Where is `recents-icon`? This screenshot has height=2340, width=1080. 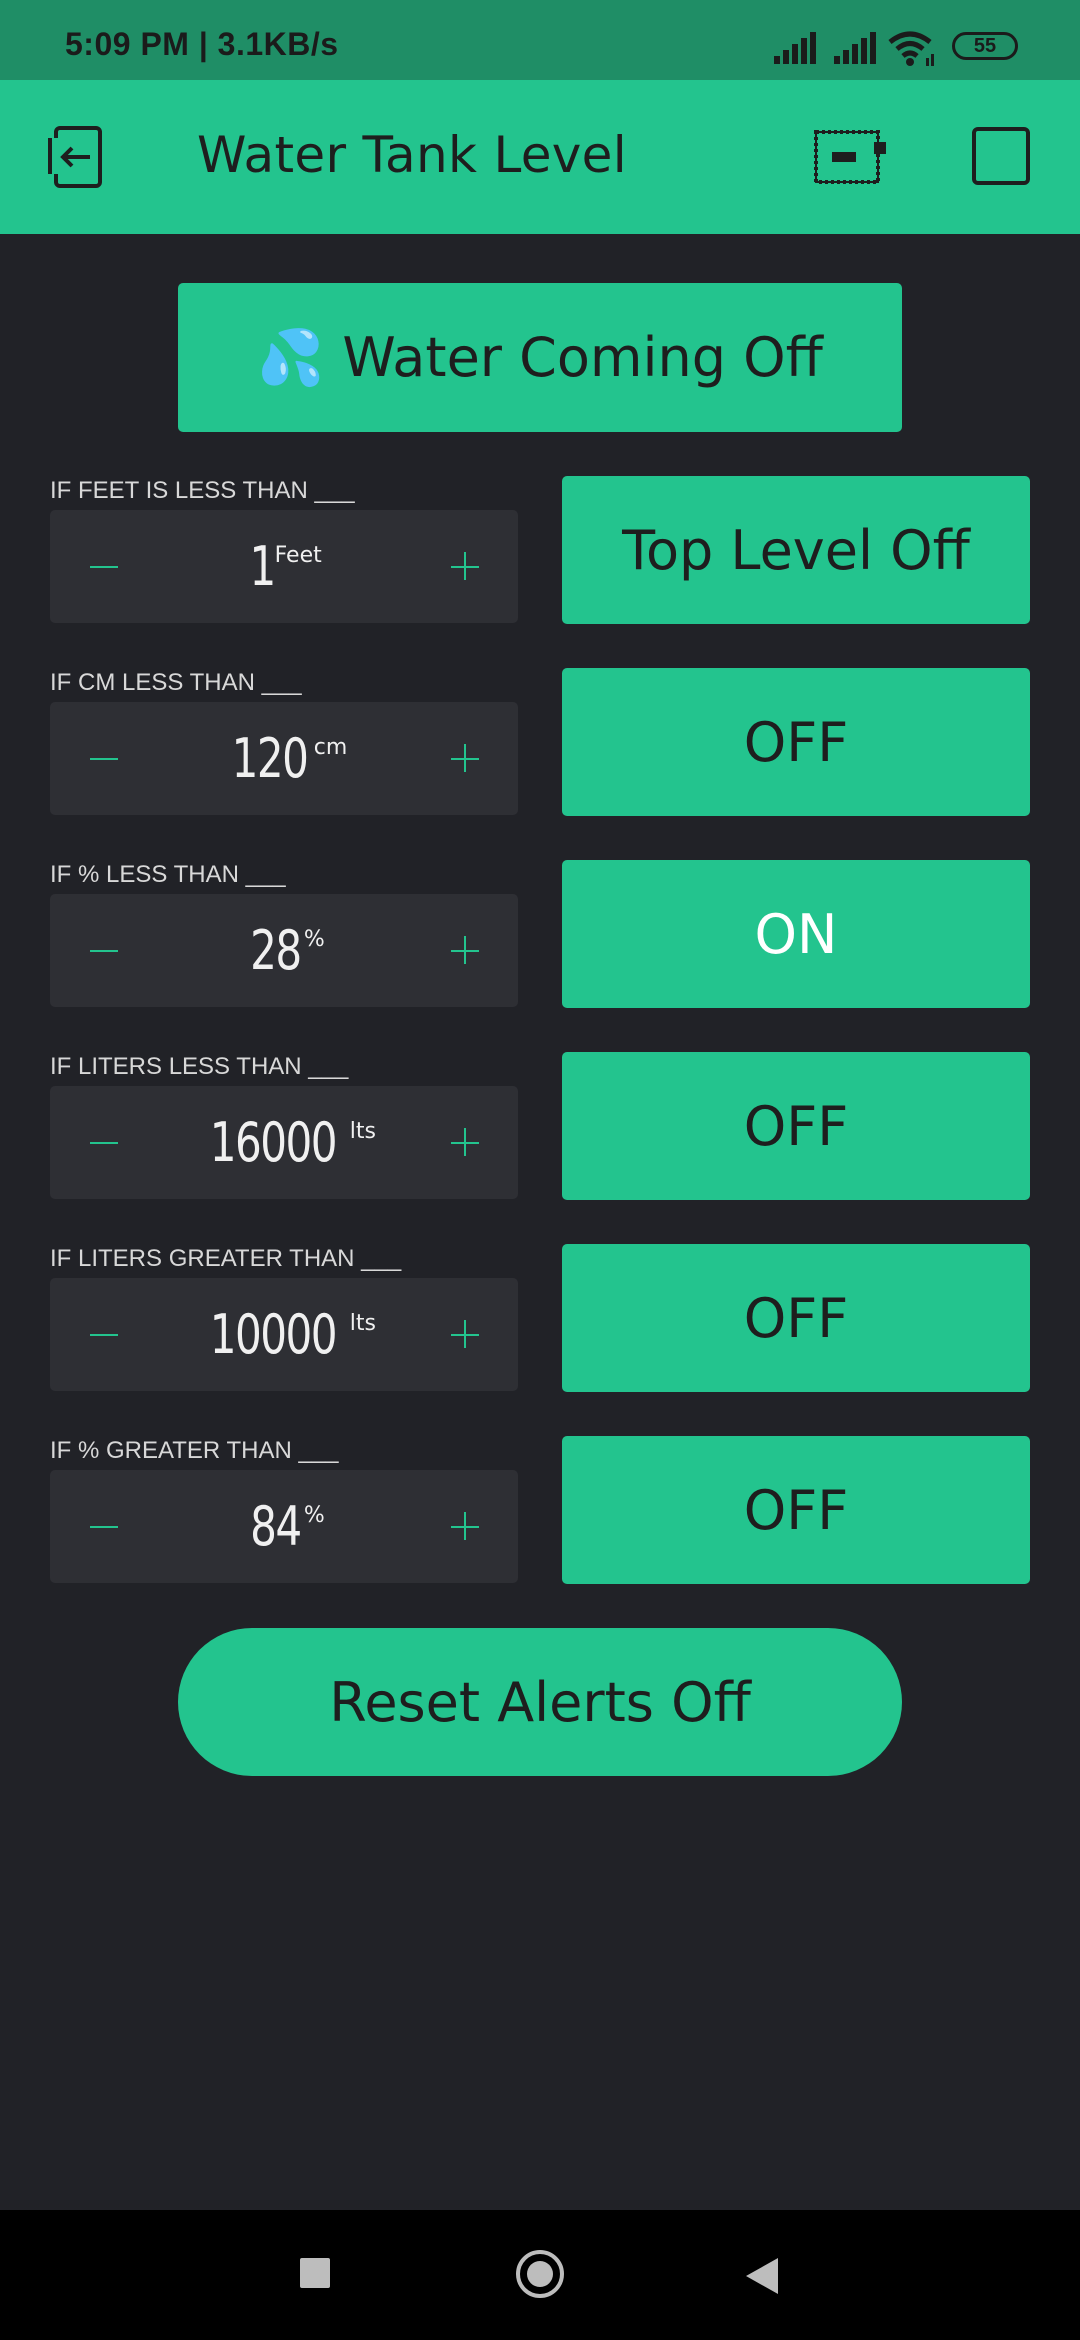
recents-icon is located at coordinates (315, 2273).